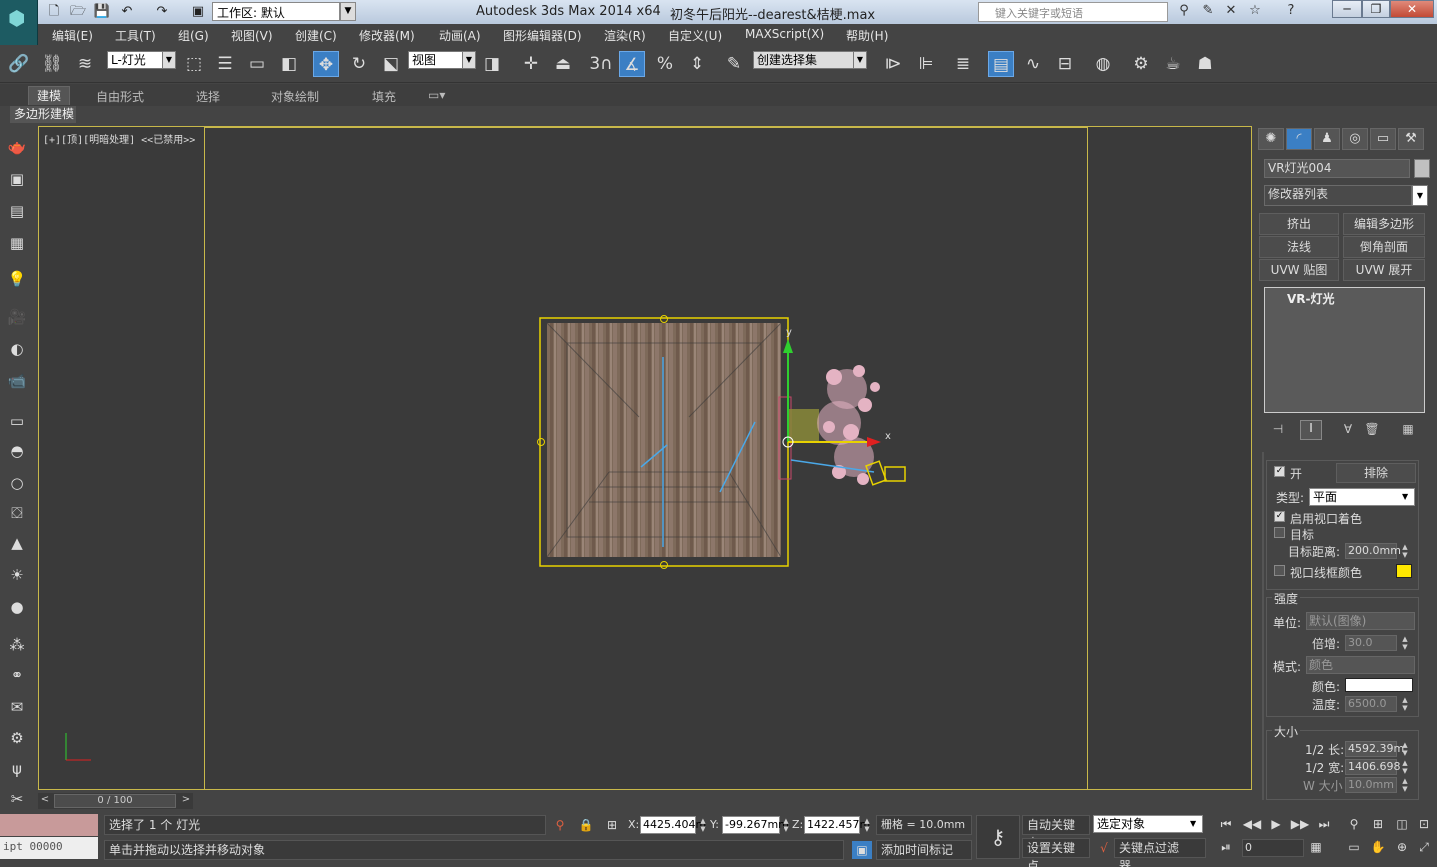 This screenshot has width=1437, height=867. What do you see at coordinates (1001, 64) in the screenshot?
I see `graphite-toggle-icon: ▤` at bounding box center [1001, 64].